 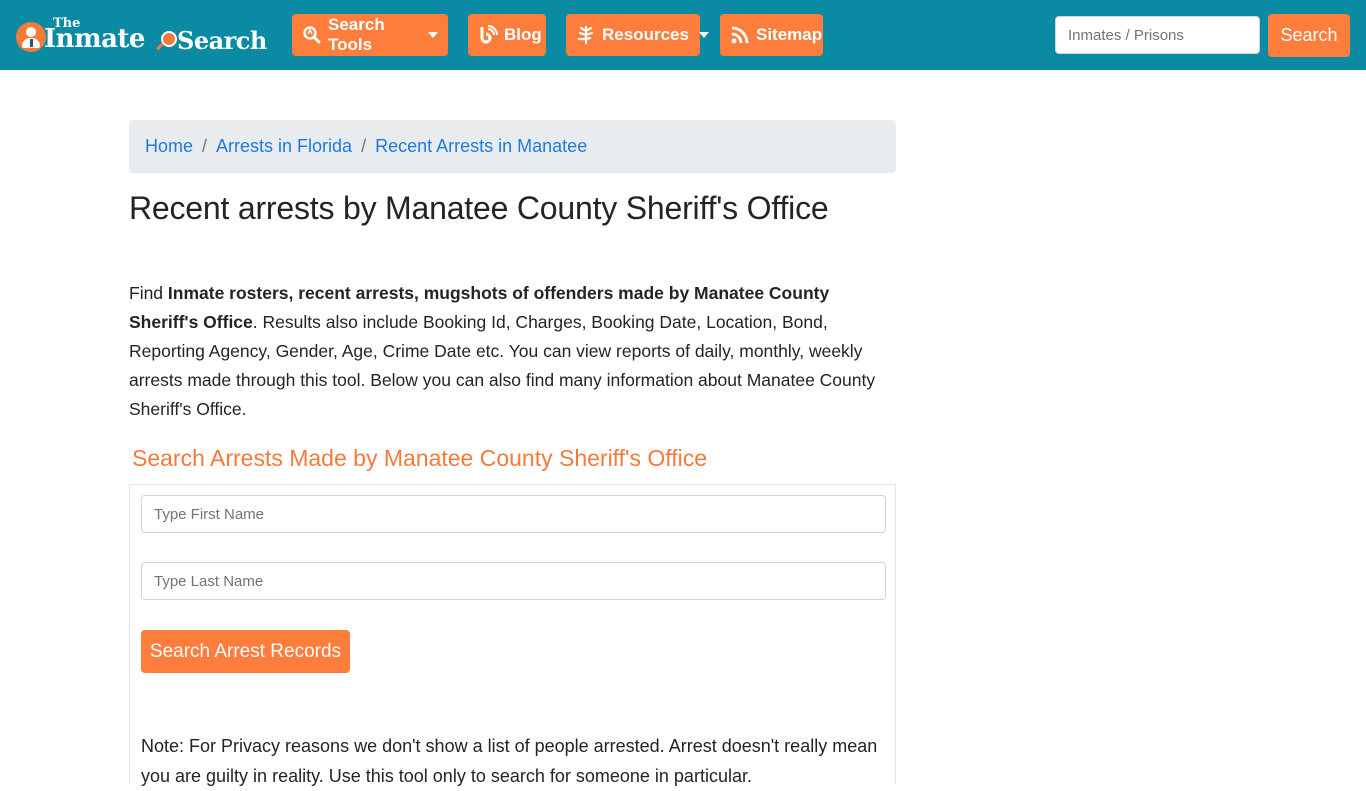 What do you see at coordinates (740, 35) in the screenshot?
I see `rss-icon` at bounding box center [740, 35].